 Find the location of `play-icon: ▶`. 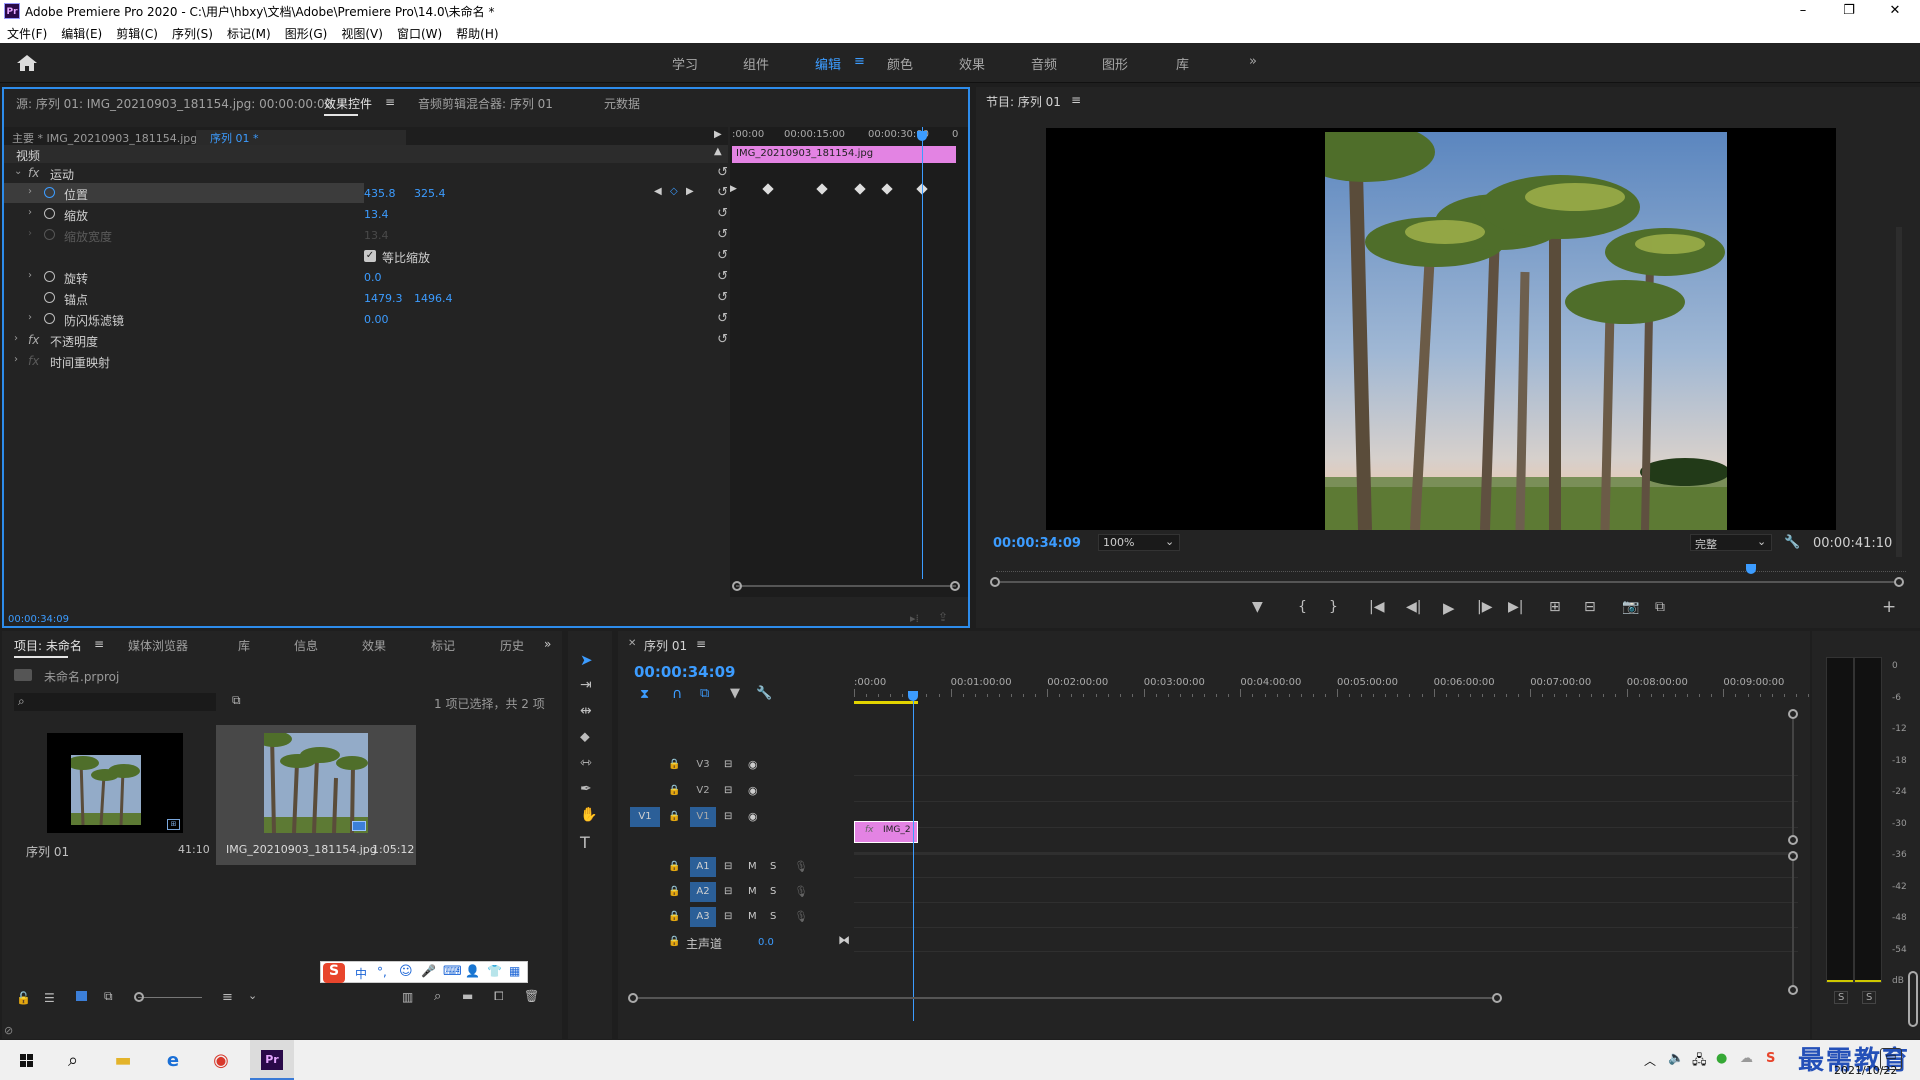

play-icon: ▶ is located at coordinates (1449, 608).